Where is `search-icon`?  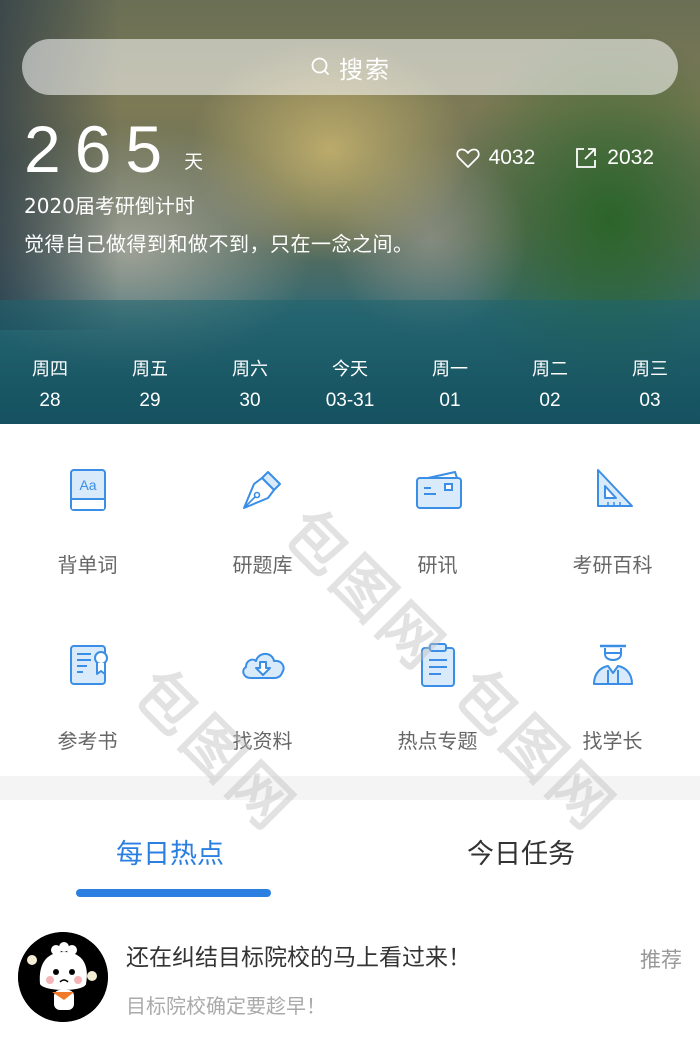
search-icon is located at coordinates (320, 66).